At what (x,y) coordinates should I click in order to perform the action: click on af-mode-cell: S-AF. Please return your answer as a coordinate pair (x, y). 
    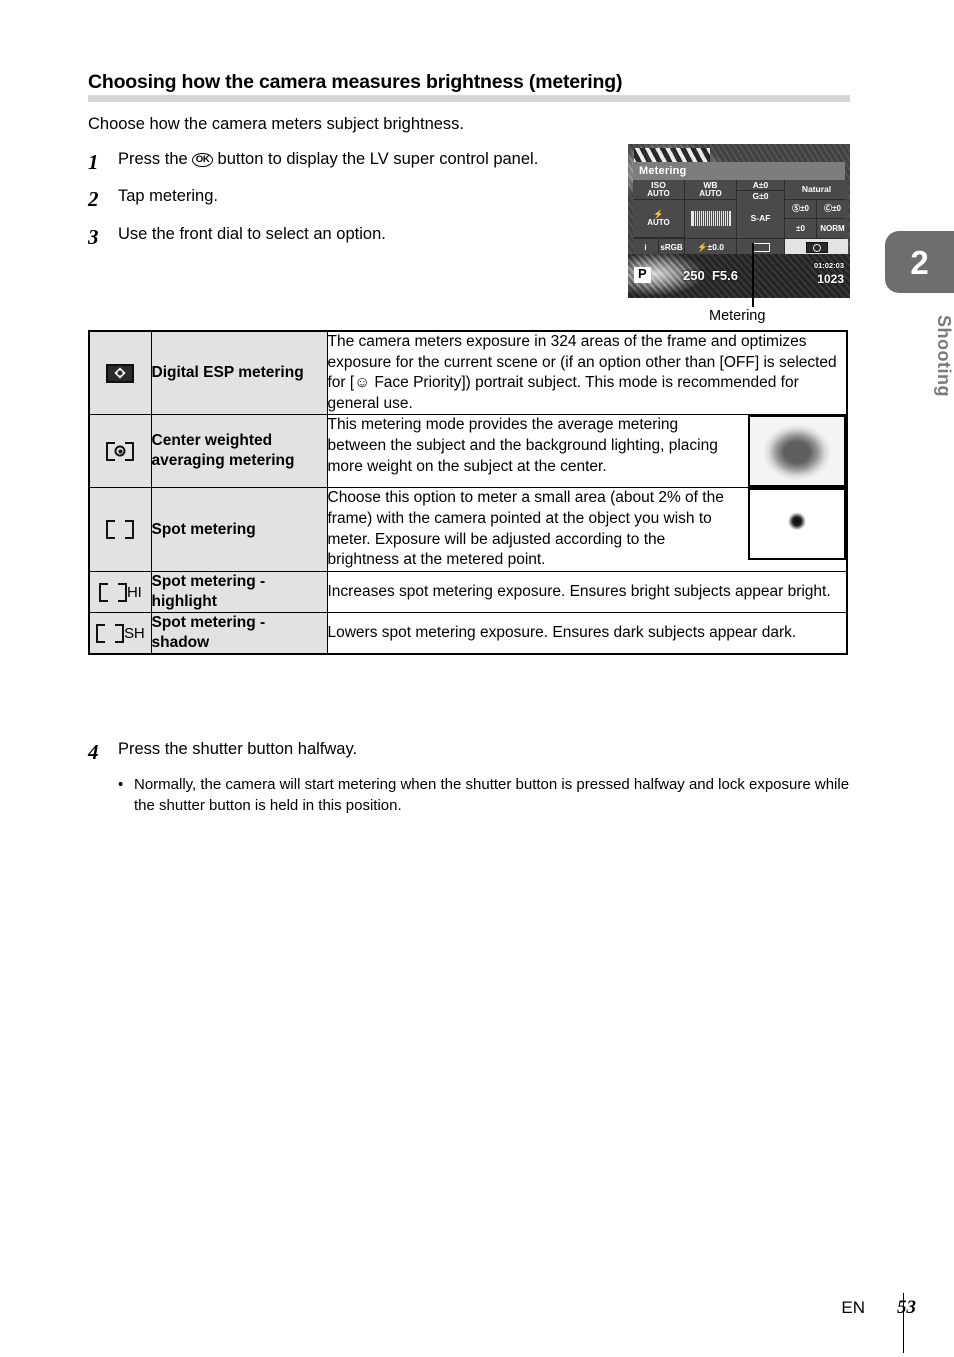
    Looking at the image, I should click on (760, 218).